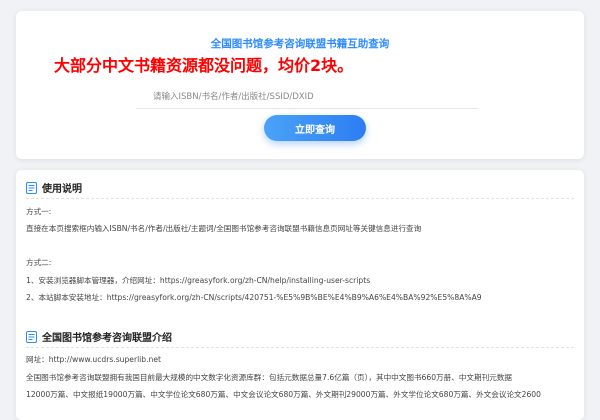 This screenshot has width=600, height=420. I want to click on intro-section-header: 全国图书馆参考咨询联盟介绍, so click(99, 336).